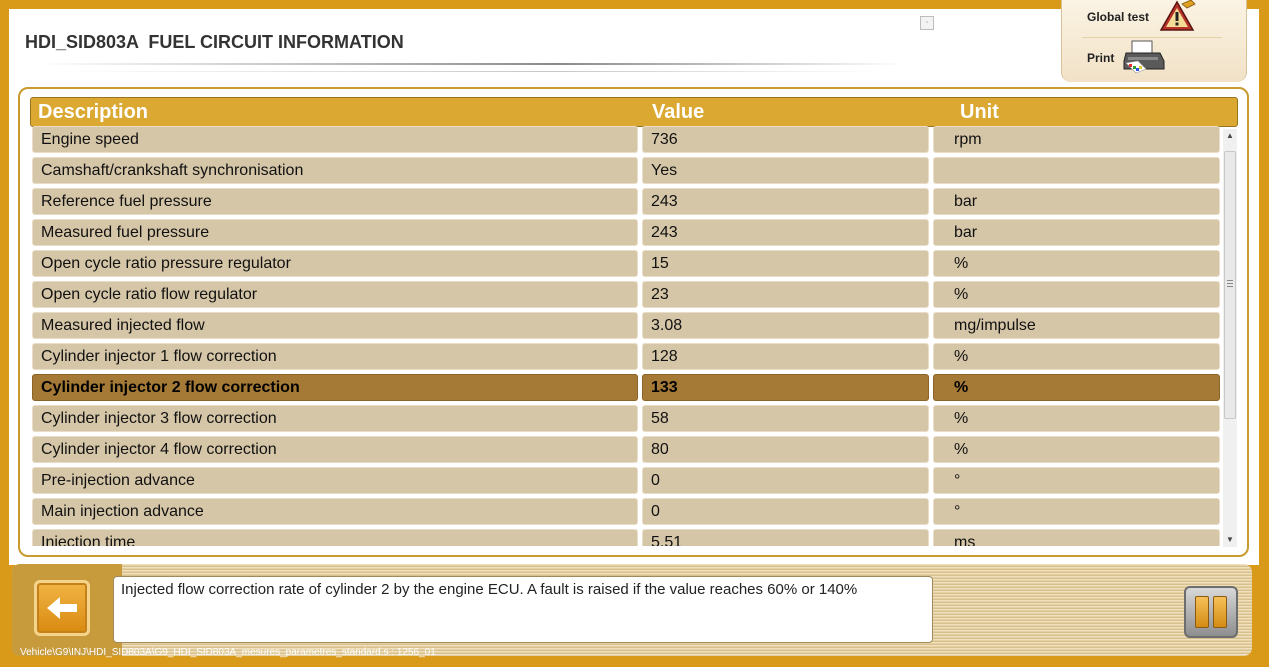 This screenshot has width=1269, height=667. What do you see at coordinates (678, 112) in the screenshot?
I see `column-header-value: Value` at bounding box center [678, 112].